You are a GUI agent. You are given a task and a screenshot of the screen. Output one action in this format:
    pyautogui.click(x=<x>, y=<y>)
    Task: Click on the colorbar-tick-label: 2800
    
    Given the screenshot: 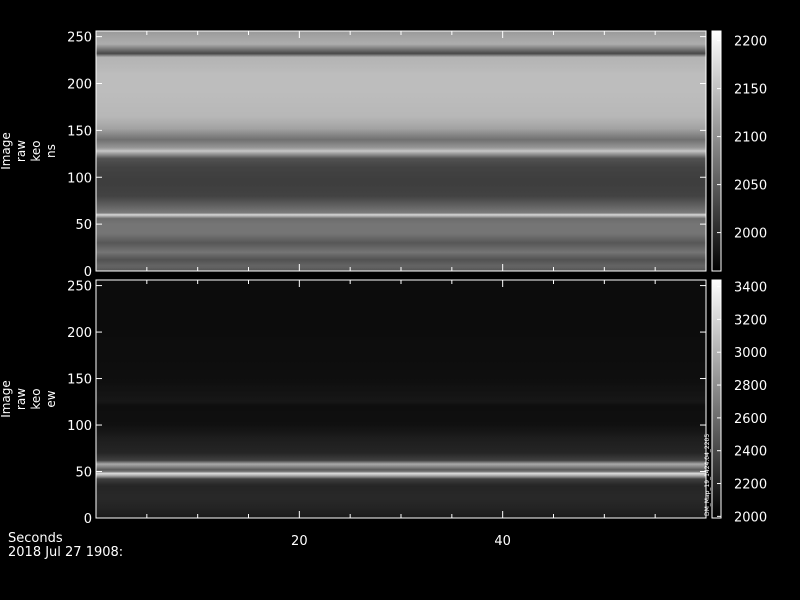 What is the action you would take?
    pyautogui.click(x=750, y=386)
    